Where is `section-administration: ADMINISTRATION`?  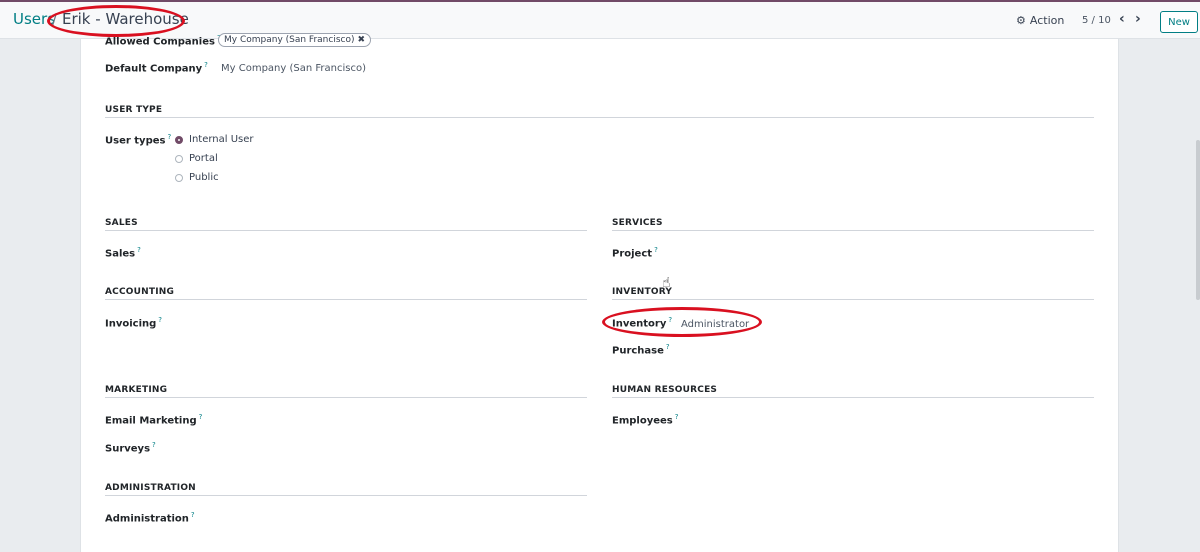 section-administration: ADMINISTRATION is located at coordinates (150, 488).